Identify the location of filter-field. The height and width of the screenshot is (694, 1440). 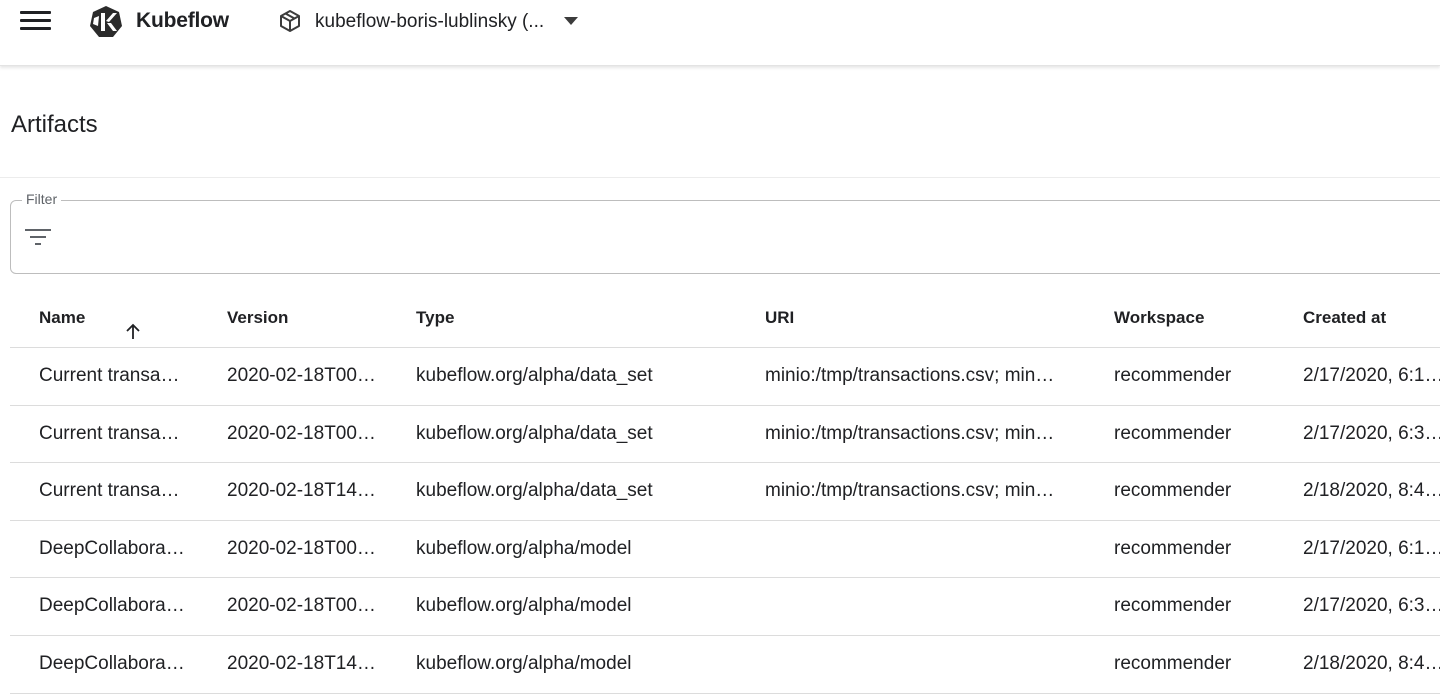
(725, 237).